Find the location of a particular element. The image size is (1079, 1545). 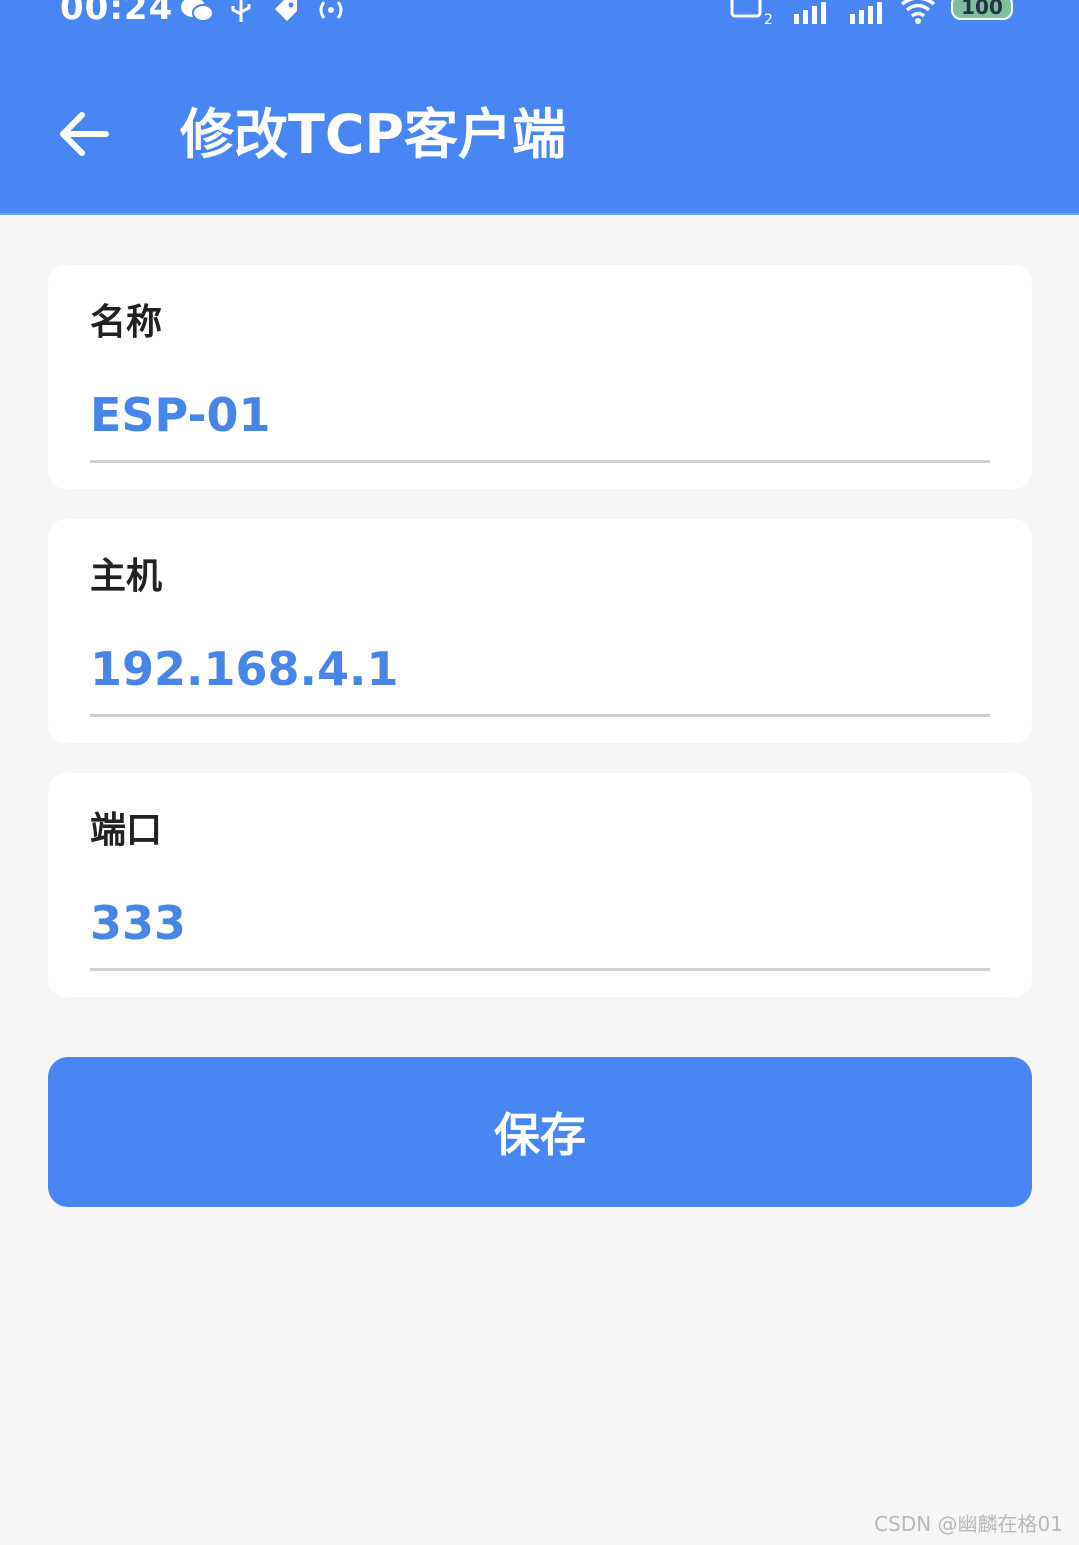

port-input is located at coordinates (540, 924).